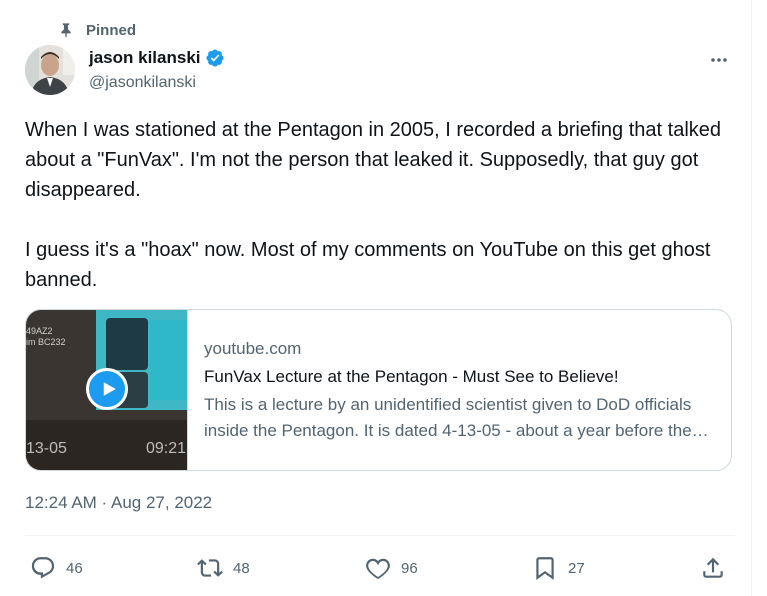 The image size is (767, 596). What do you see at coordinates (210, 568) in the screenshot?
I see `repost-icon` at bounding box center [210, 568].